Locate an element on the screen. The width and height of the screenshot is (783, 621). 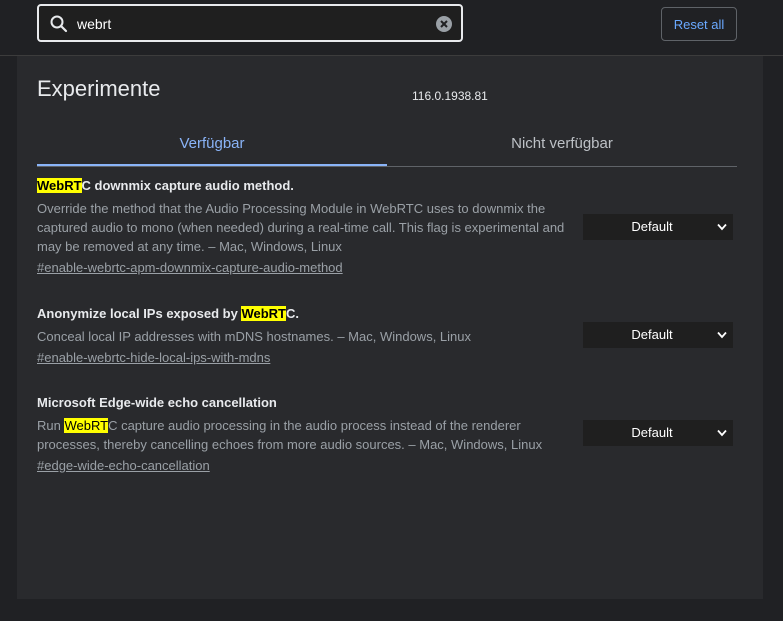
tab-bar: Verfügbar Nicht verfügbar is located at coordinates (387, 146).